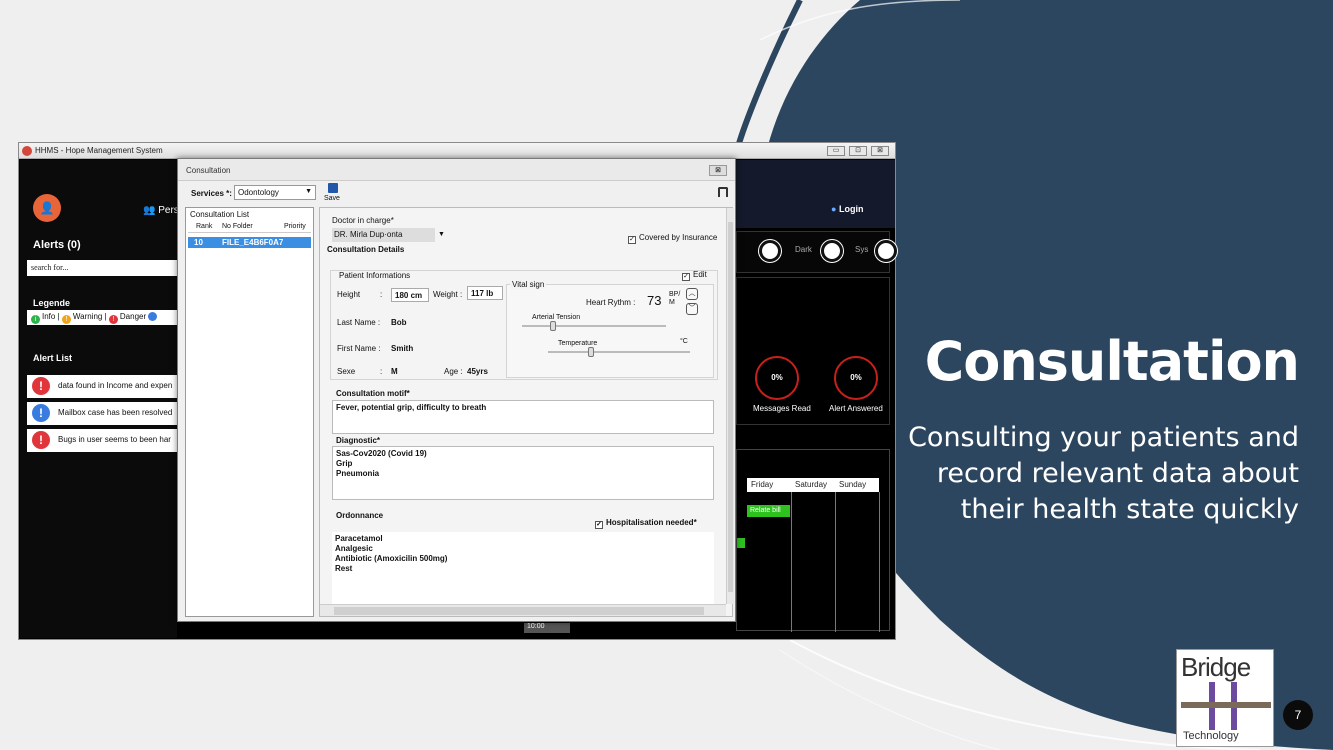 The image size is (1333, 750). I want to click on light-theme-icon, so click(770, 251).